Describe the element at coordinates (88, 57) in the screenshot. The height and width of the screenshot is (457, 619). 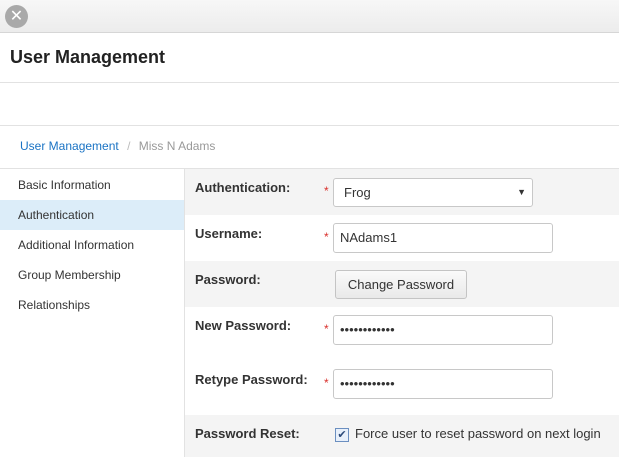
I see `page-title: User Management` at that location.